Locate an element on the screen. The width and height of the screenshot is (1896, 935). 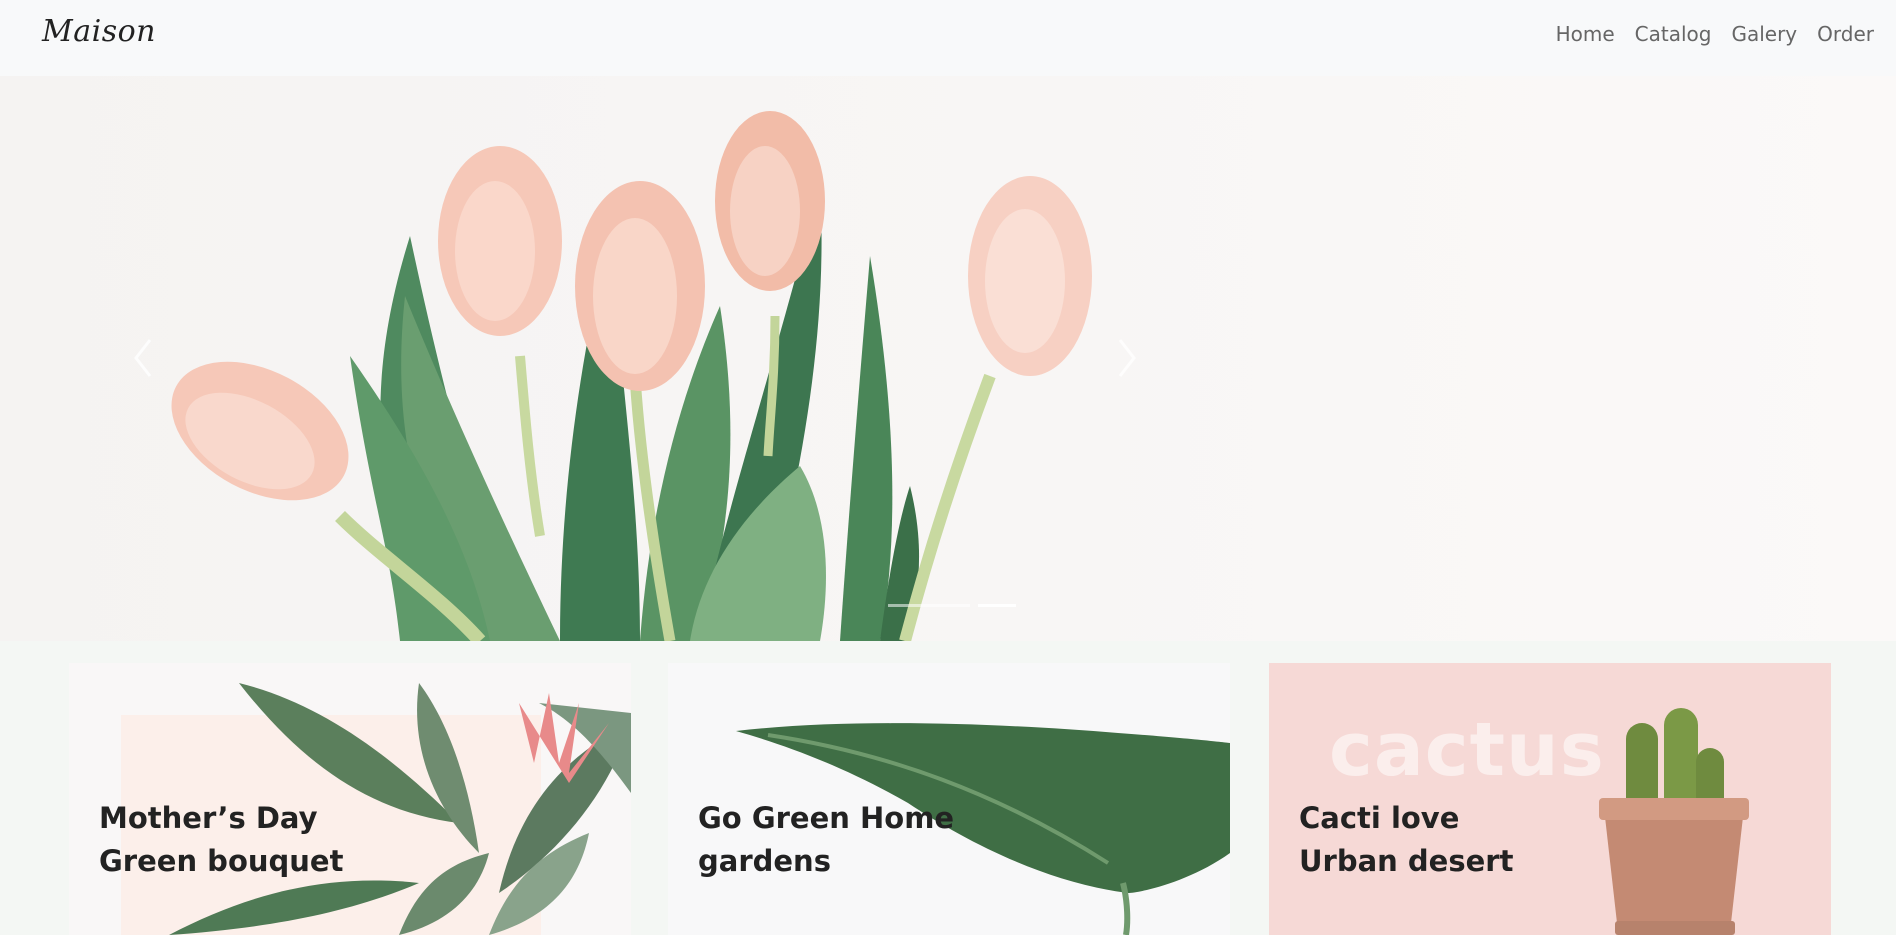
main-nav: Home Catalog Galery Order is located at coordinates (1715, 34).